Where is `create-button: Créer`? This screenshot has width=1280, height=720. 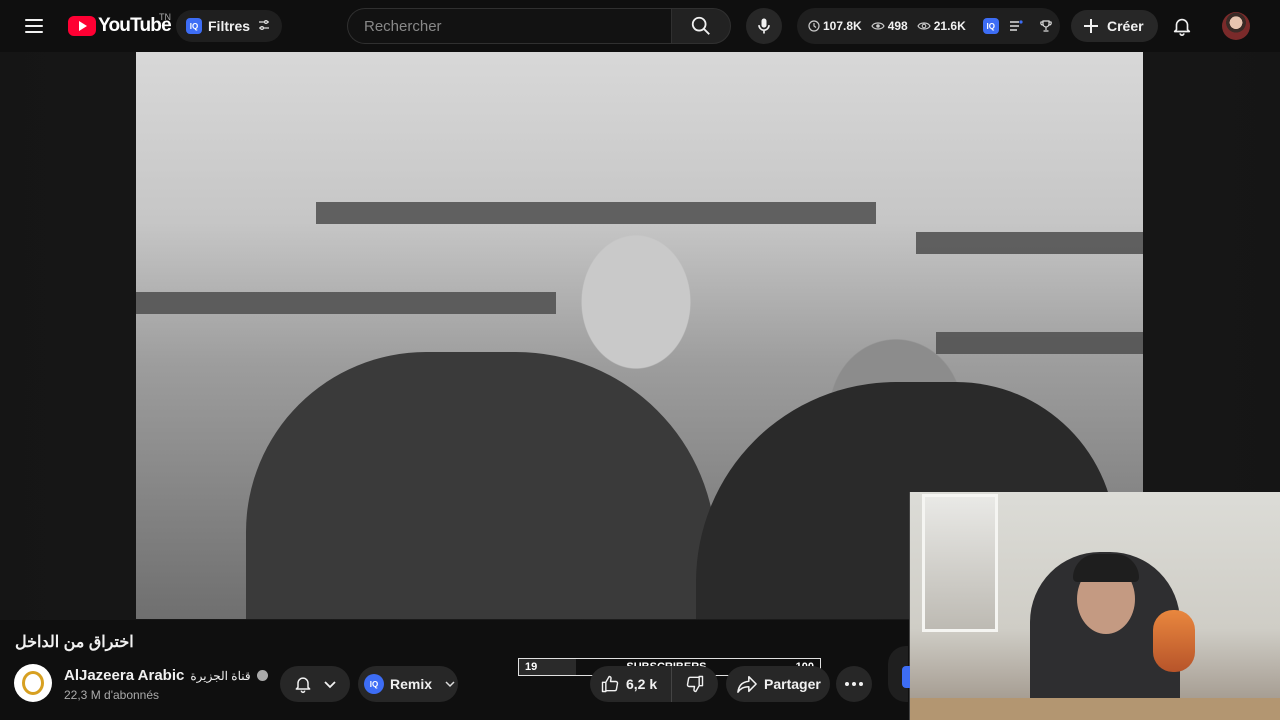 create-button: Créer is located at coordinates (1114, 26).